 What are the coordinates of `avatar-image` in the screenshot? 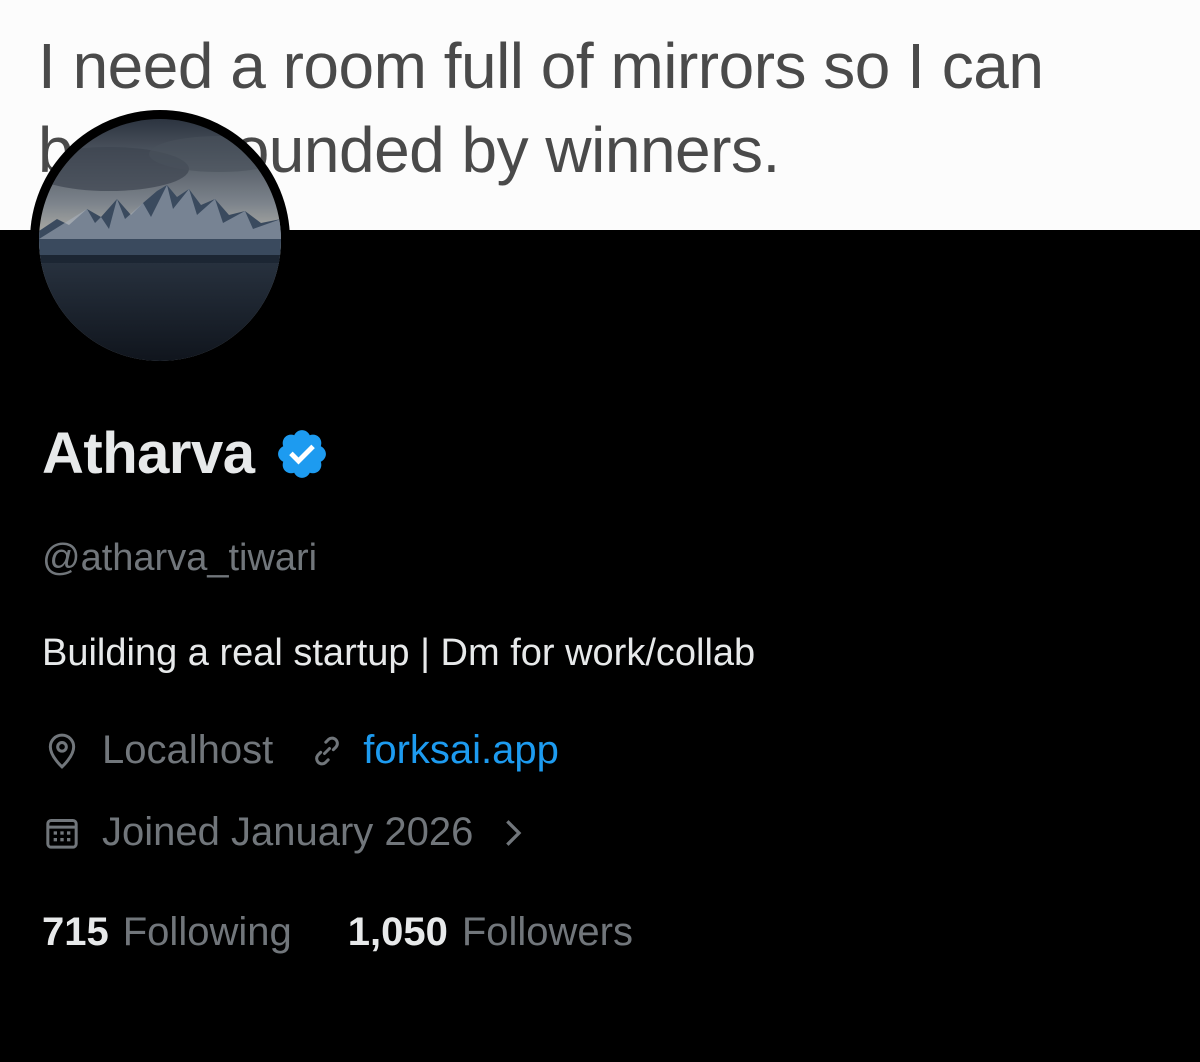 It's located at (160, 240).